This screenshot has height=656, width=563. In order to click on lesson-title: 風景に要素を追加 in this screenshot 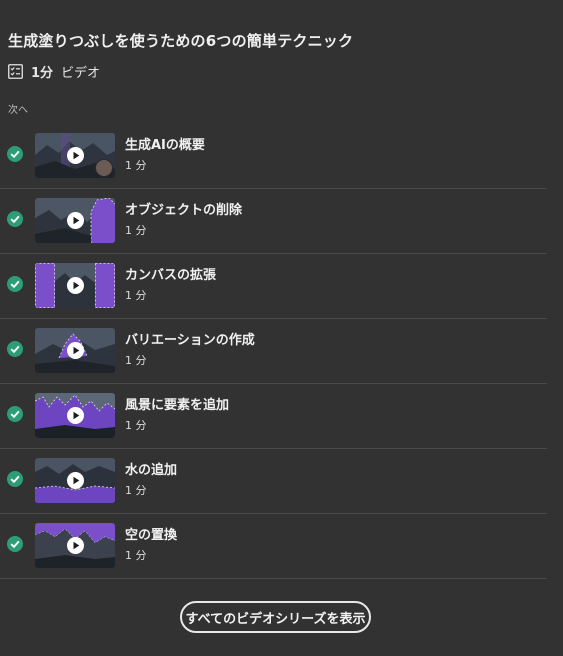, I will do `click(177, 405)`.